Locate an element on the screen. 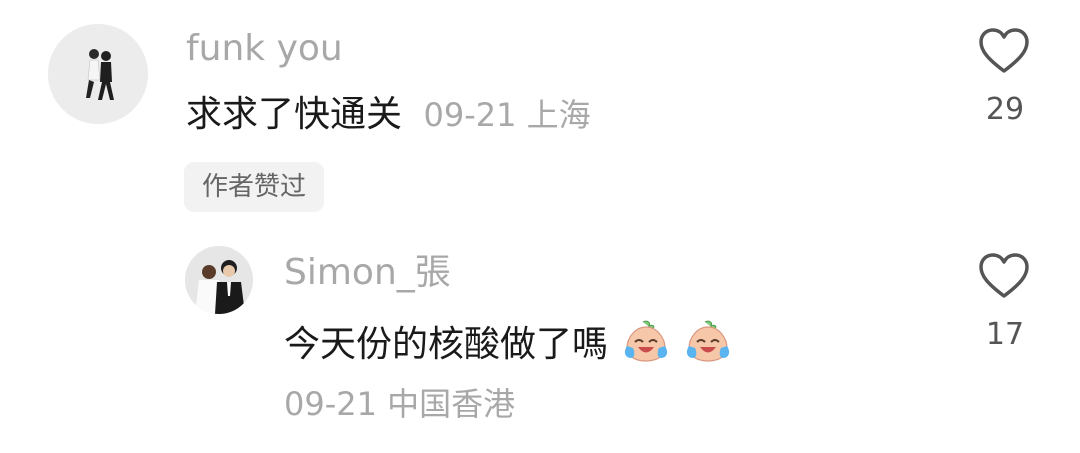 This screenshot has width=1080, height=453. username: Simon_張 is located at coordinates (367, 273).